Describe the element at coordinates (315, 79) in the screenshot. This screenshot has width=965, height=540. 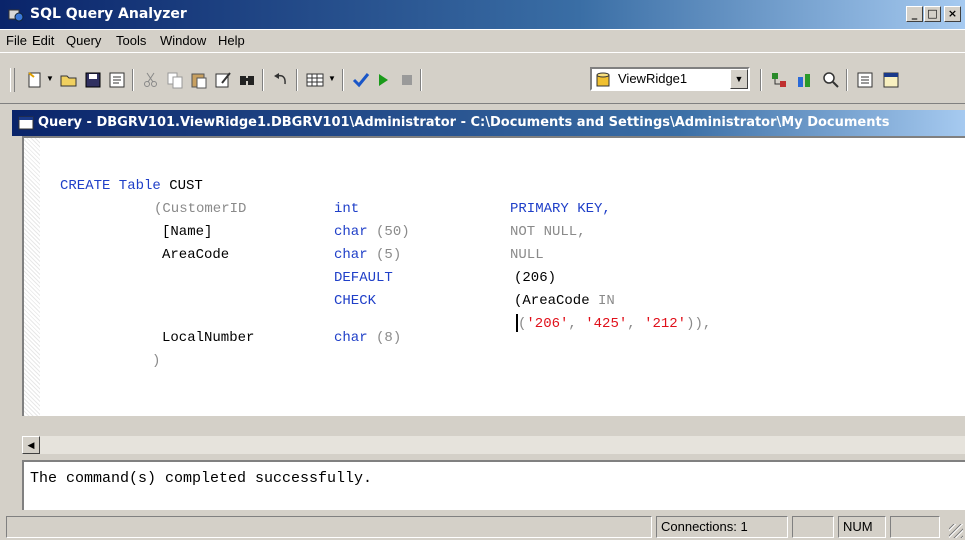
I see `results-mode-icon` at that location.